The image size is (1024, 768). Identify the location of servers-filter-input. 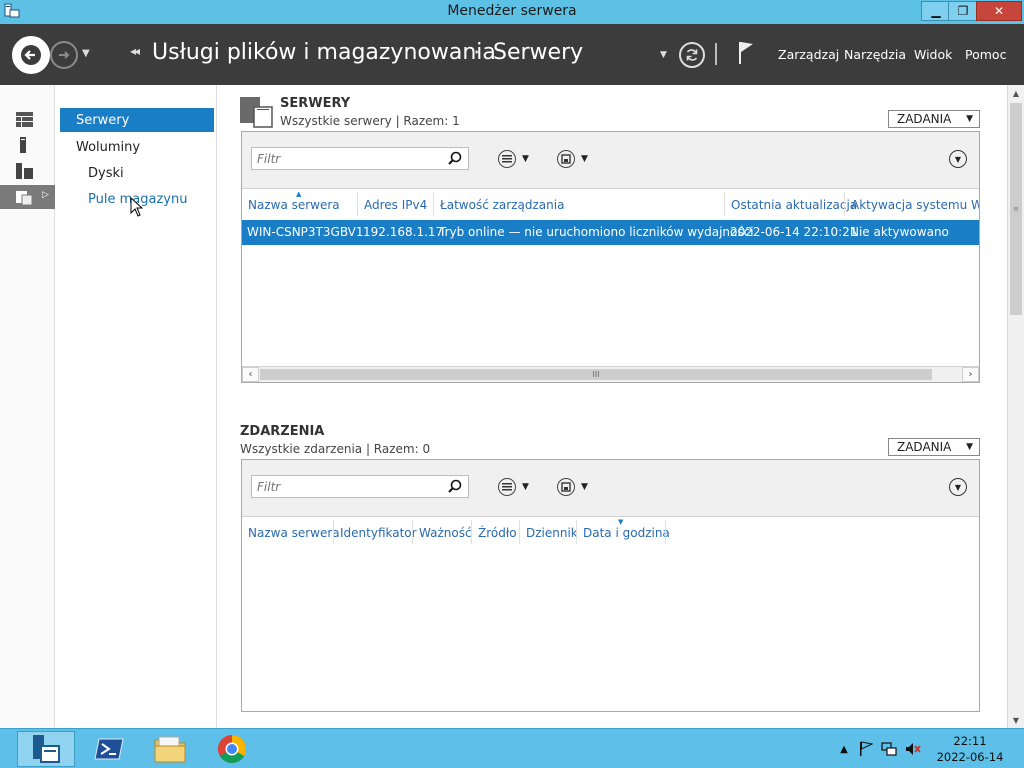
(347, 158).